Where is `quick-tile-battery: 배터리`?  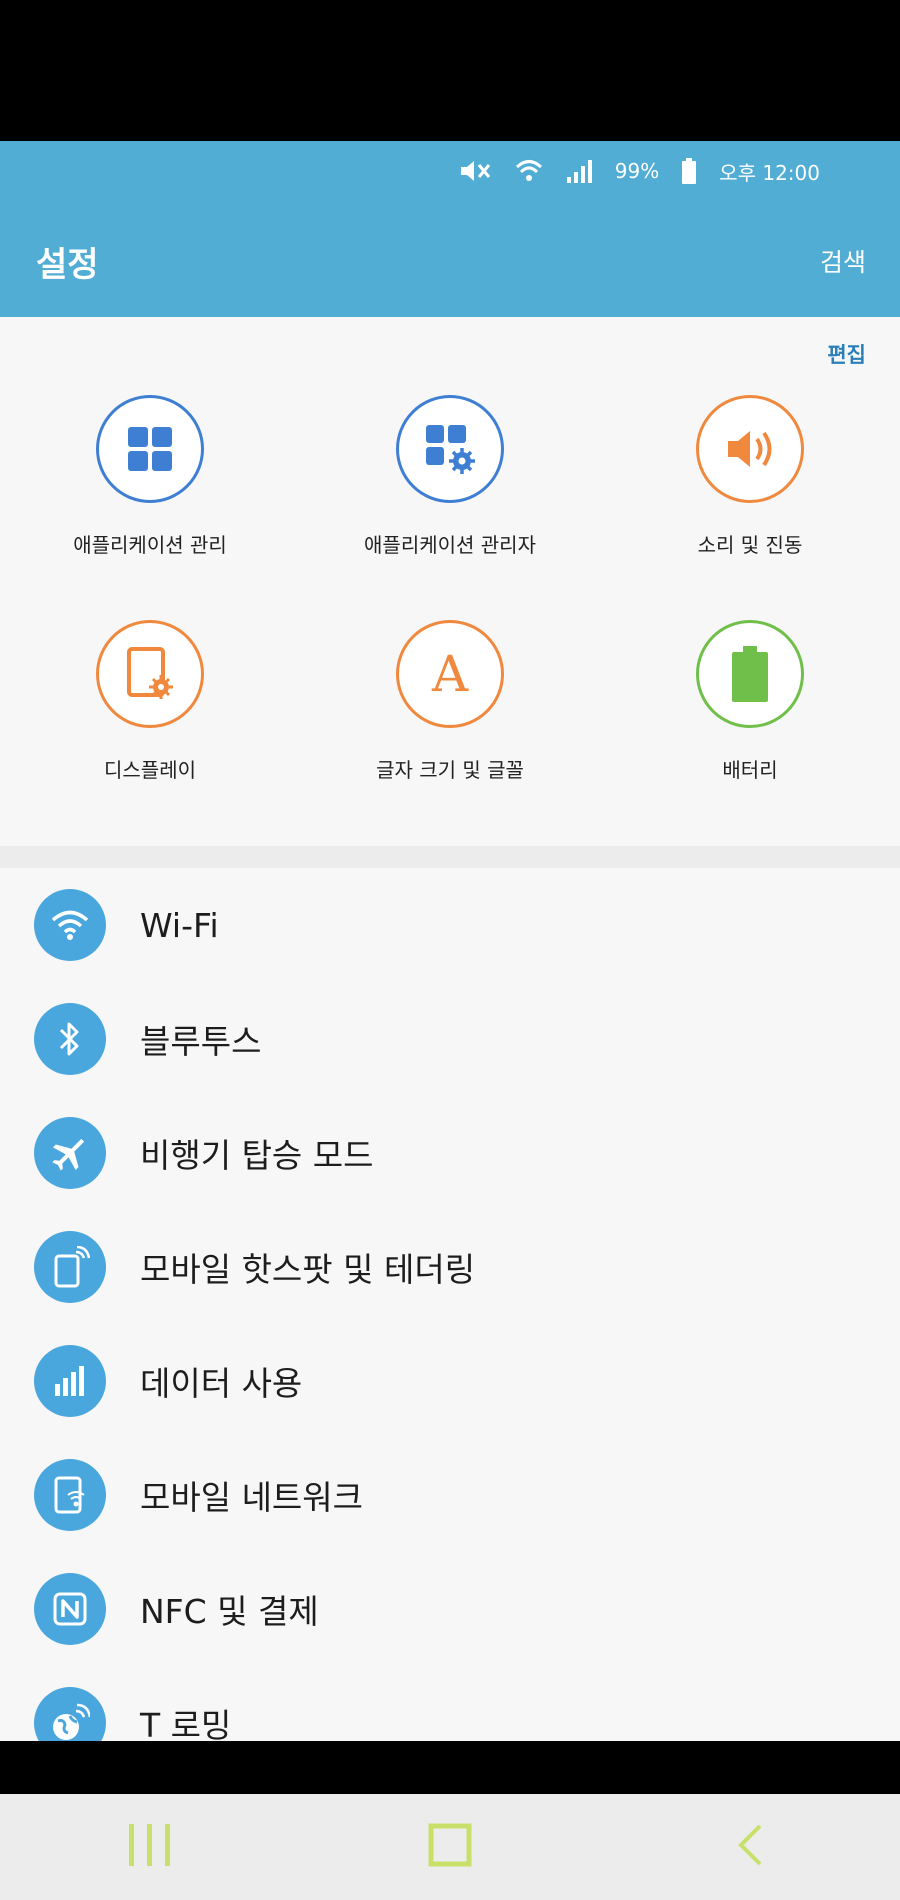 quick-tile-battery: 배터리 is located at coordinates (750, 720).